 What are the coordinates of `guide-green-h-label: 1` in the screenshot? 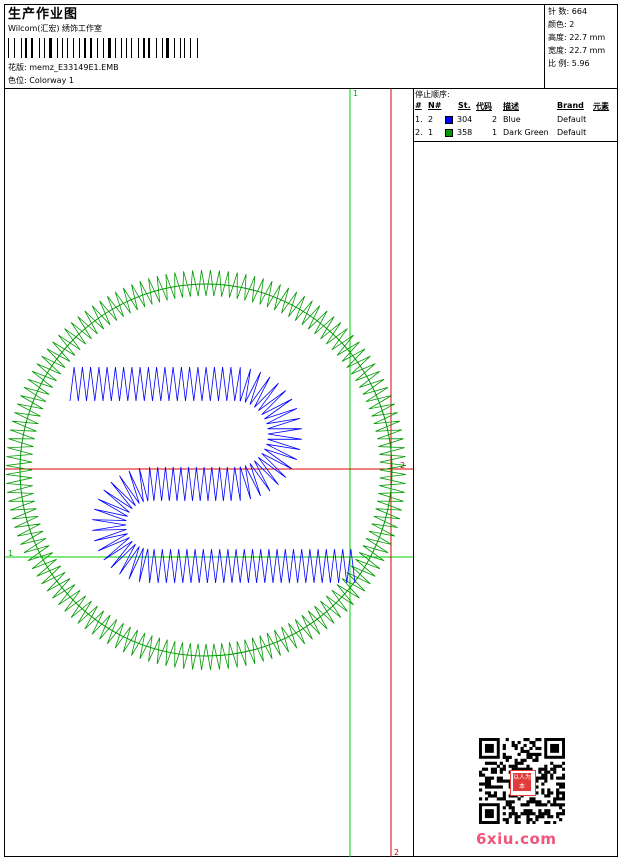 It's located at (10, 553).